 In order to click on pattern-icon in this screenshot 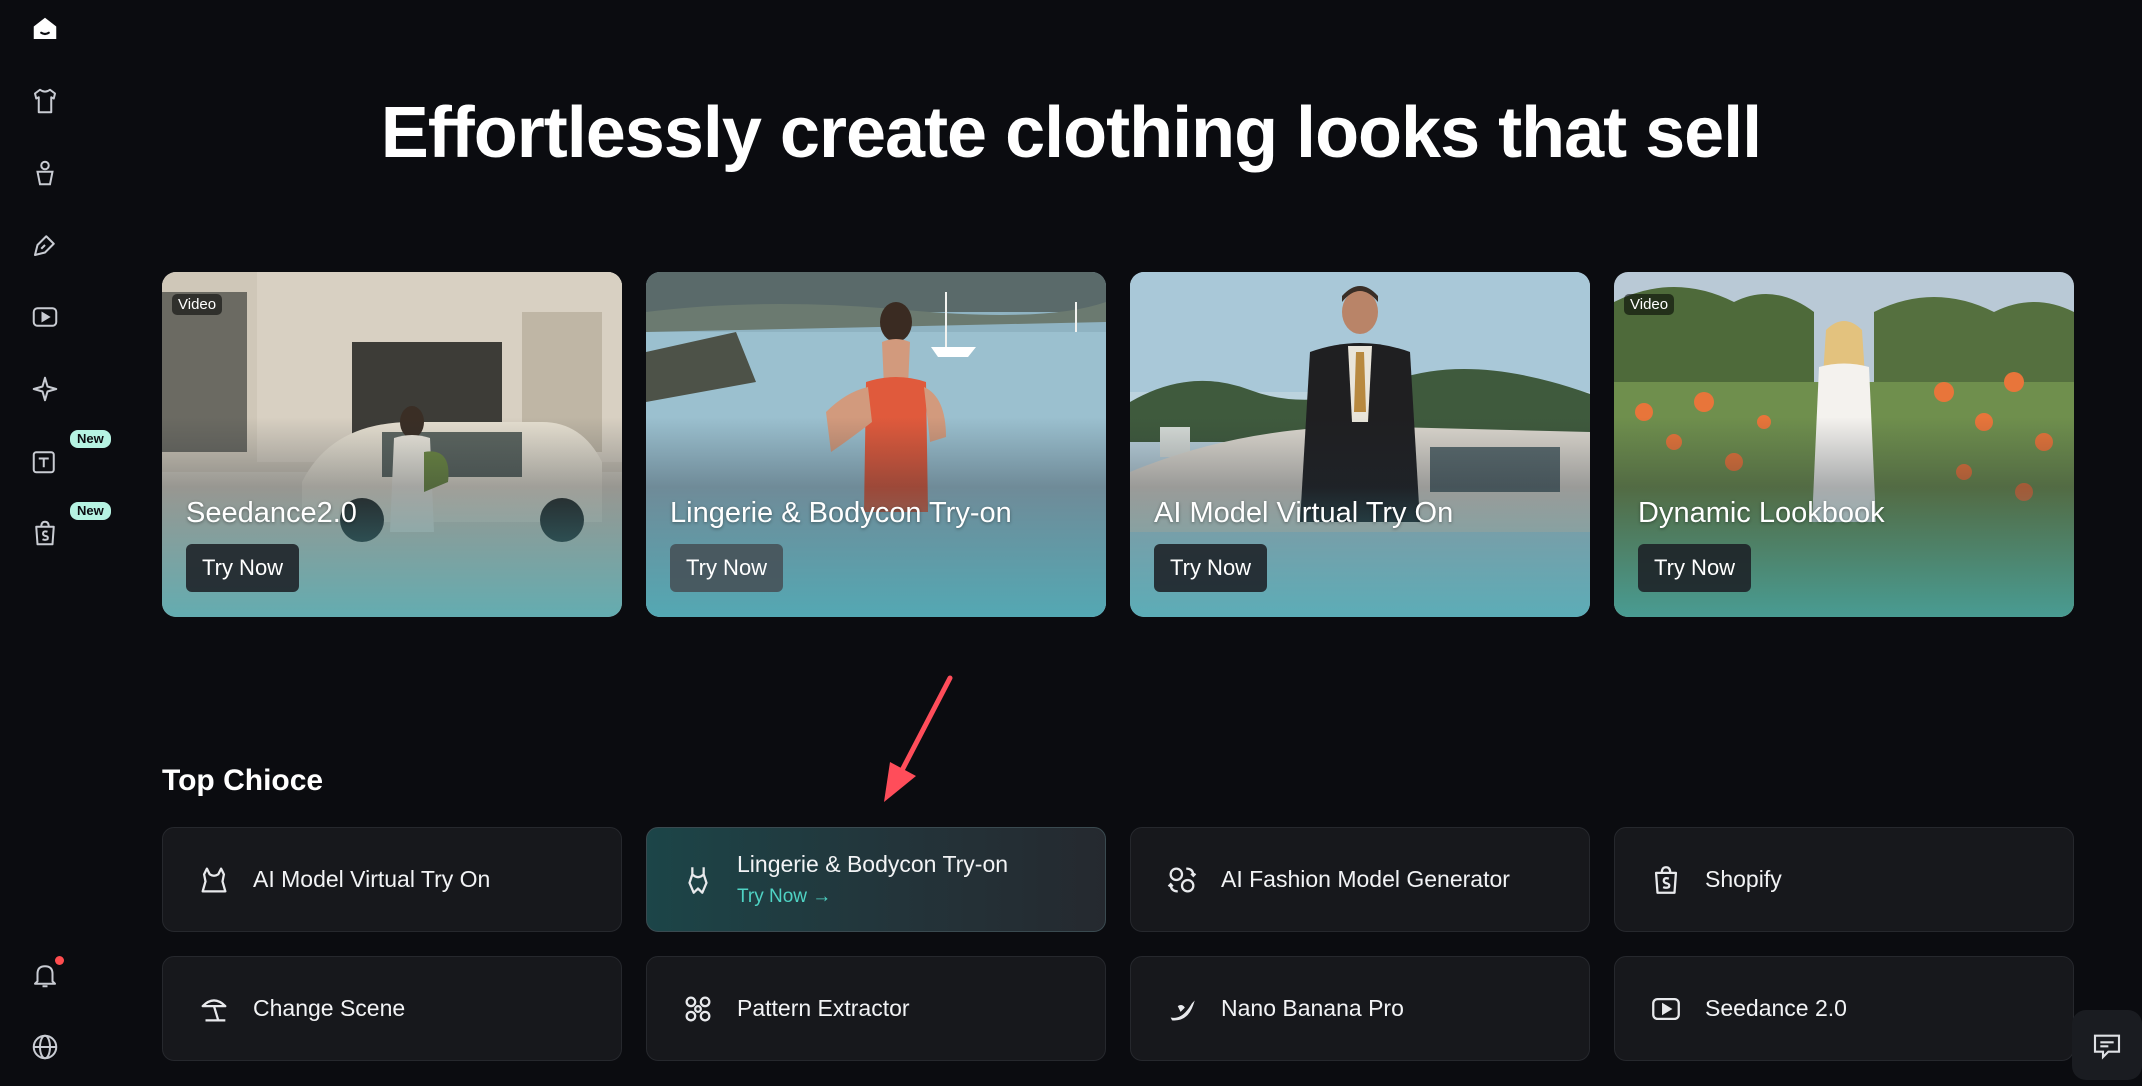, I will do `click(698, 1009)`.